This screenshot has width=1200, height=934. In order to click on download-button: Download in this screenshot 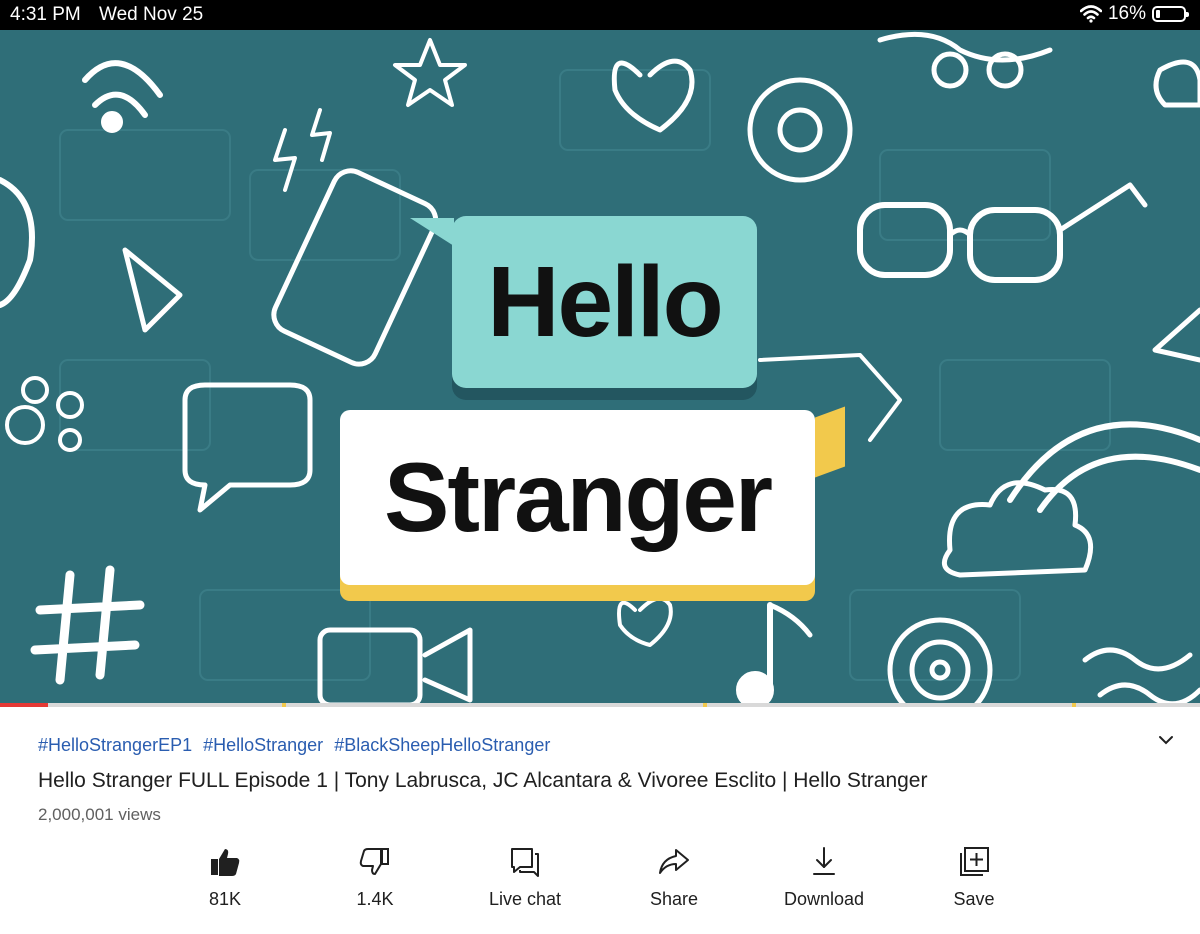, I will do `click(824, 877)`.